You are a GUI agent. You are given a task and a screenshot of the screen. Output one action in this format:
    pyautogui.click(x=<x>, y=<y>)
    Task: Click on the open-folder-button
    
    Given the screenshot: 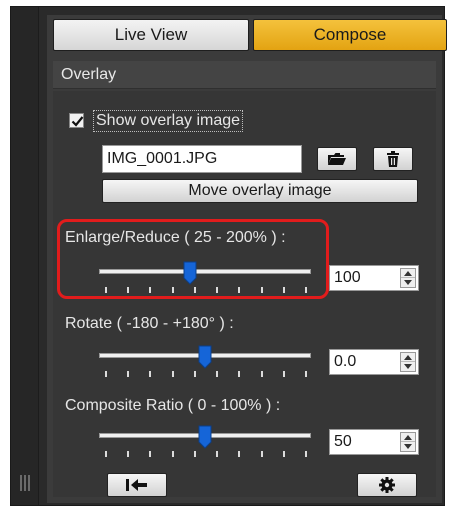 What is the action you would take?
    pyautogui.click(x=337, y=159)
    